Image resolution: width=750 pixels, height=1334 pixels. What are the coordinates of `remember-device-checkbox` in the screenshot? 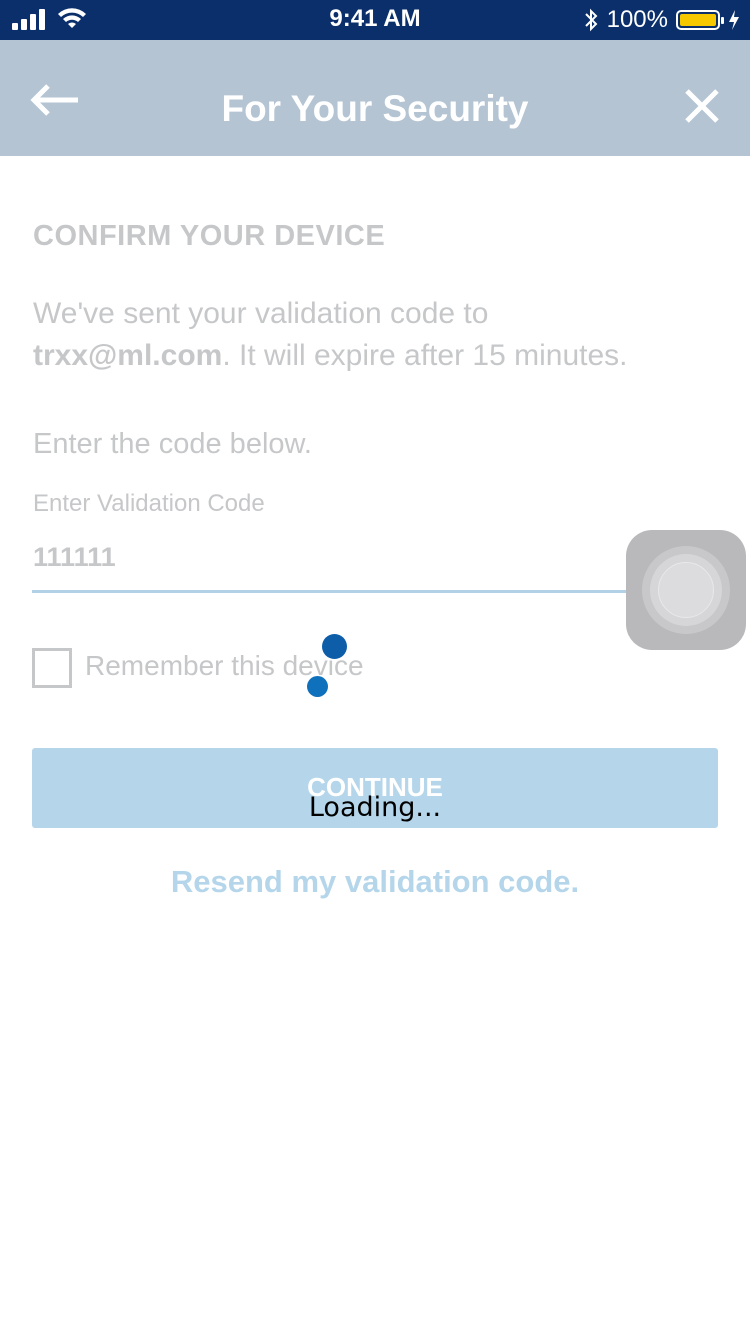 It's located at (52, 668).